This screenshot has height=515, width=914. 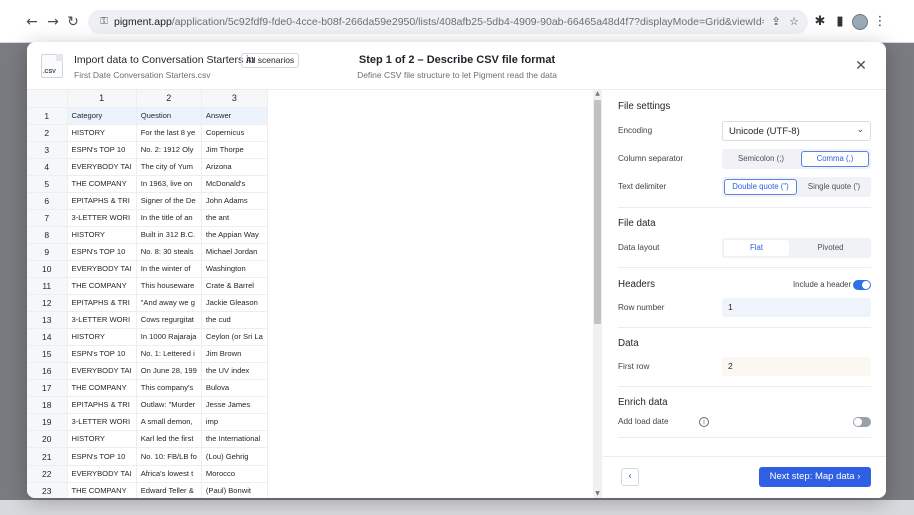 What do you see at coordinates (815, 477) in the screenshot?
I see `next-step-button: Next step: Map data ›` at bounding box center [815, 477].